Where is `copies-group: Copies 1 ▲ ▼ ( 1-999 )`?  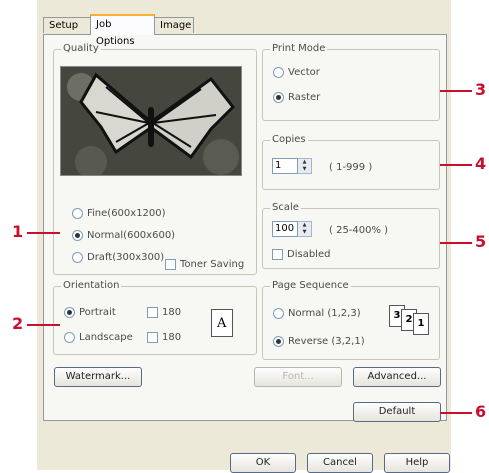 copies-group: Copies 1 ▲ ▼ ( 1-999 ) is located at coordinates (351, 162).